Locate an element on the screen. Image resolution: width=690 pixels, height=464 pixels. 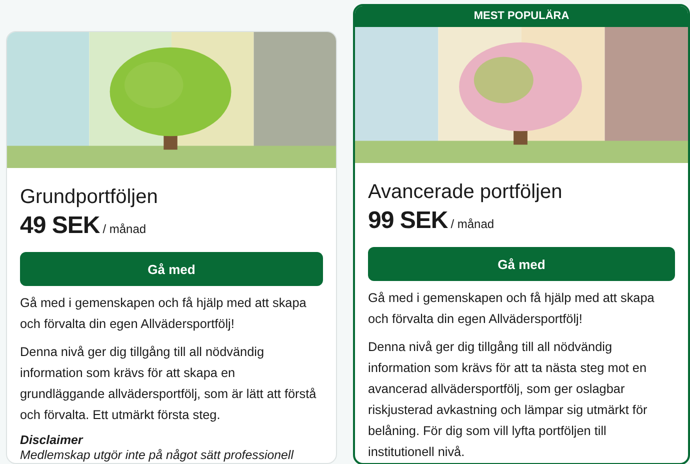
plan-price: 49 SEK is located at coordinates (60, 226).